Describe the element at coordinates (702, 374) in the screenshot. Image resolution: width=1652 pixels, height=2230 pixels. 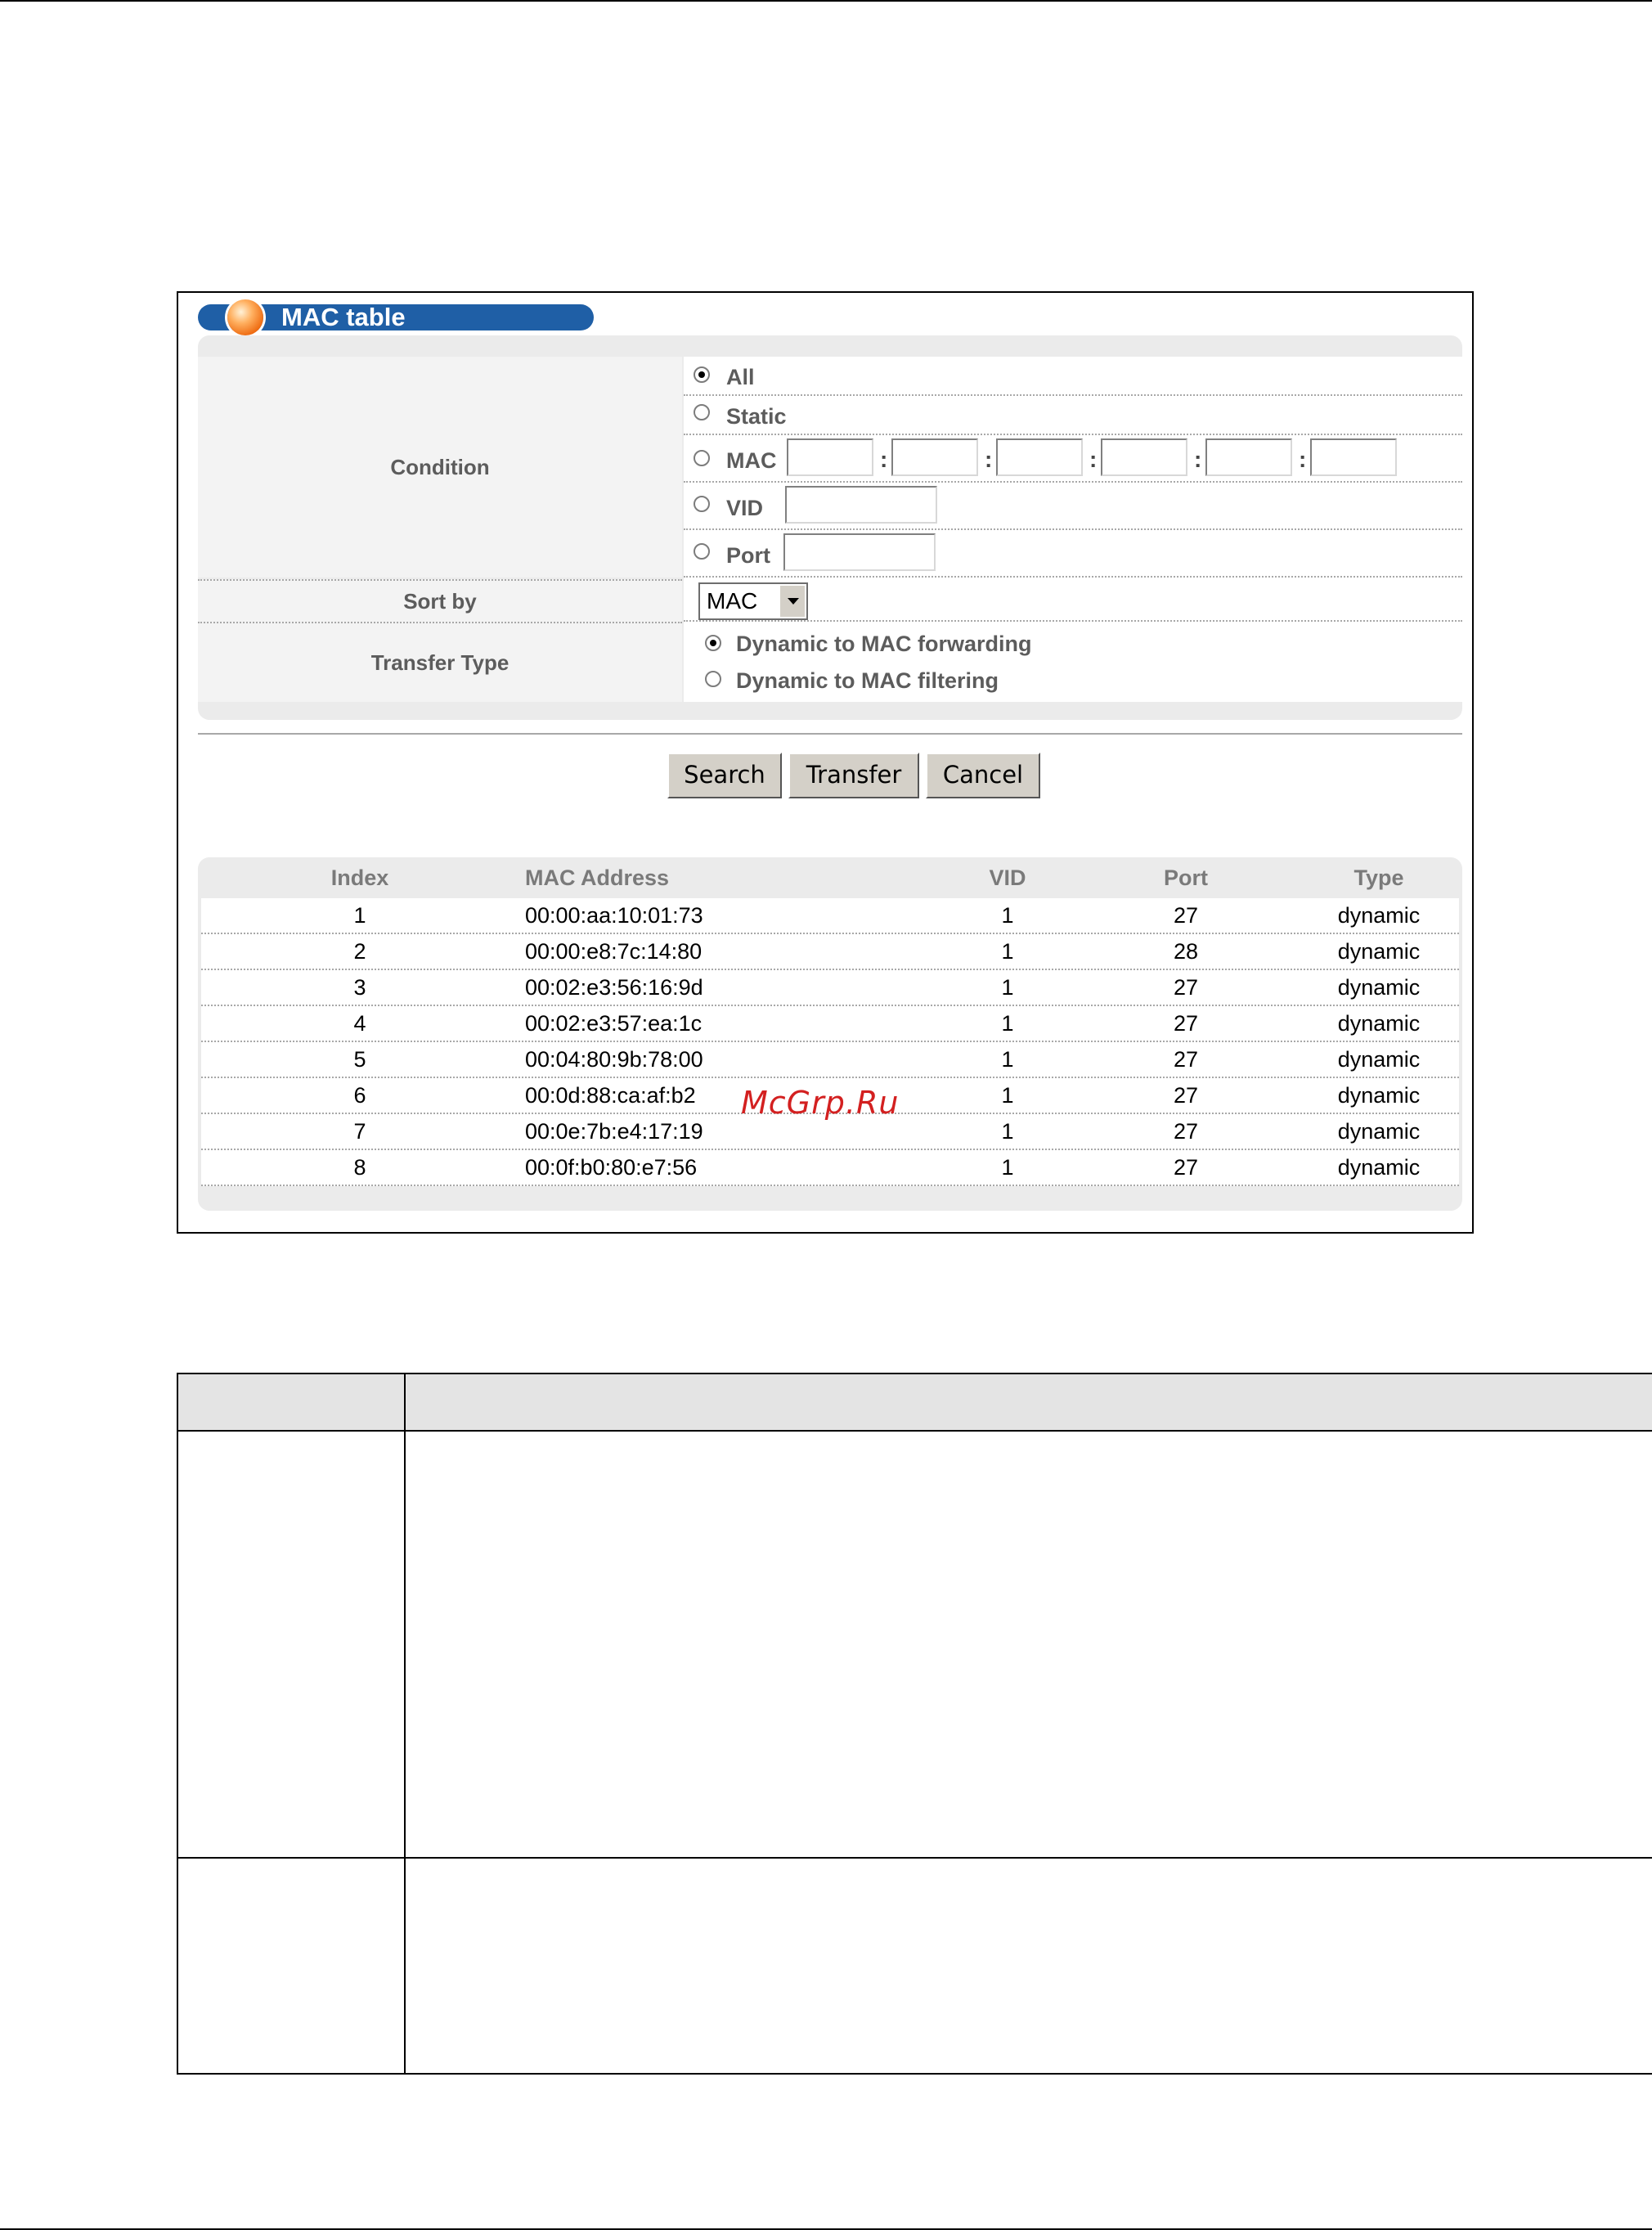
I see `radio-all` at that location.